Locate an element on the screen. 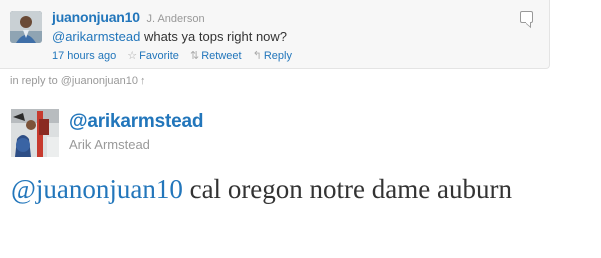 The width and height of the screenshot is (601, 258). favorite-action: ☆ Favorite is located at coordinates (153, 56).